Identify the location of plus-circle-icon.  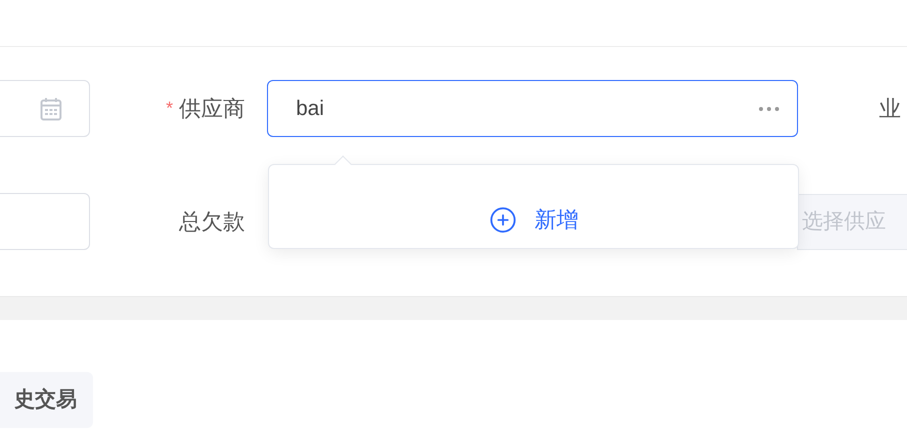
(502, 220).